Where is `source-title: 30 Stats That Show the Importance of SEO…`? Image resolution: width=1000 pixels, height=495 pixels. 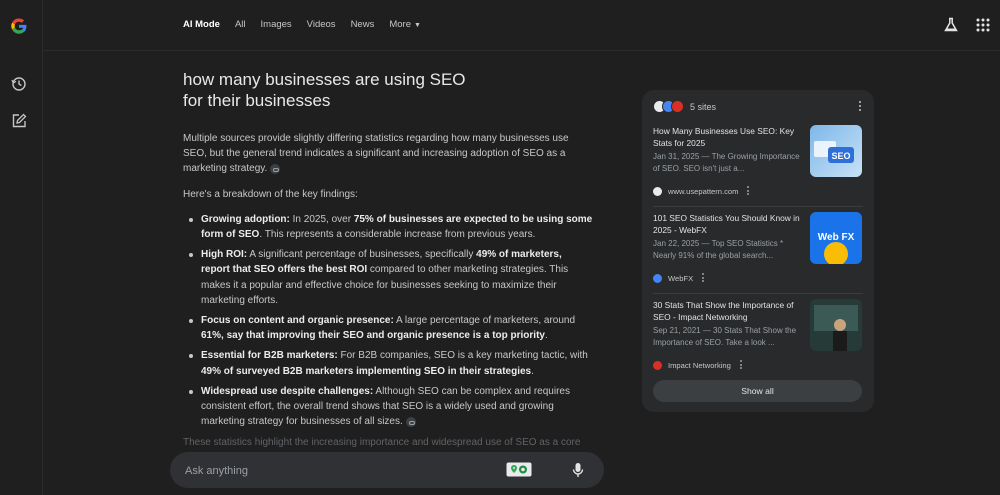
source-title: 30 Stats That Show the Importance of SEO… is located at coordinates (723, 311).